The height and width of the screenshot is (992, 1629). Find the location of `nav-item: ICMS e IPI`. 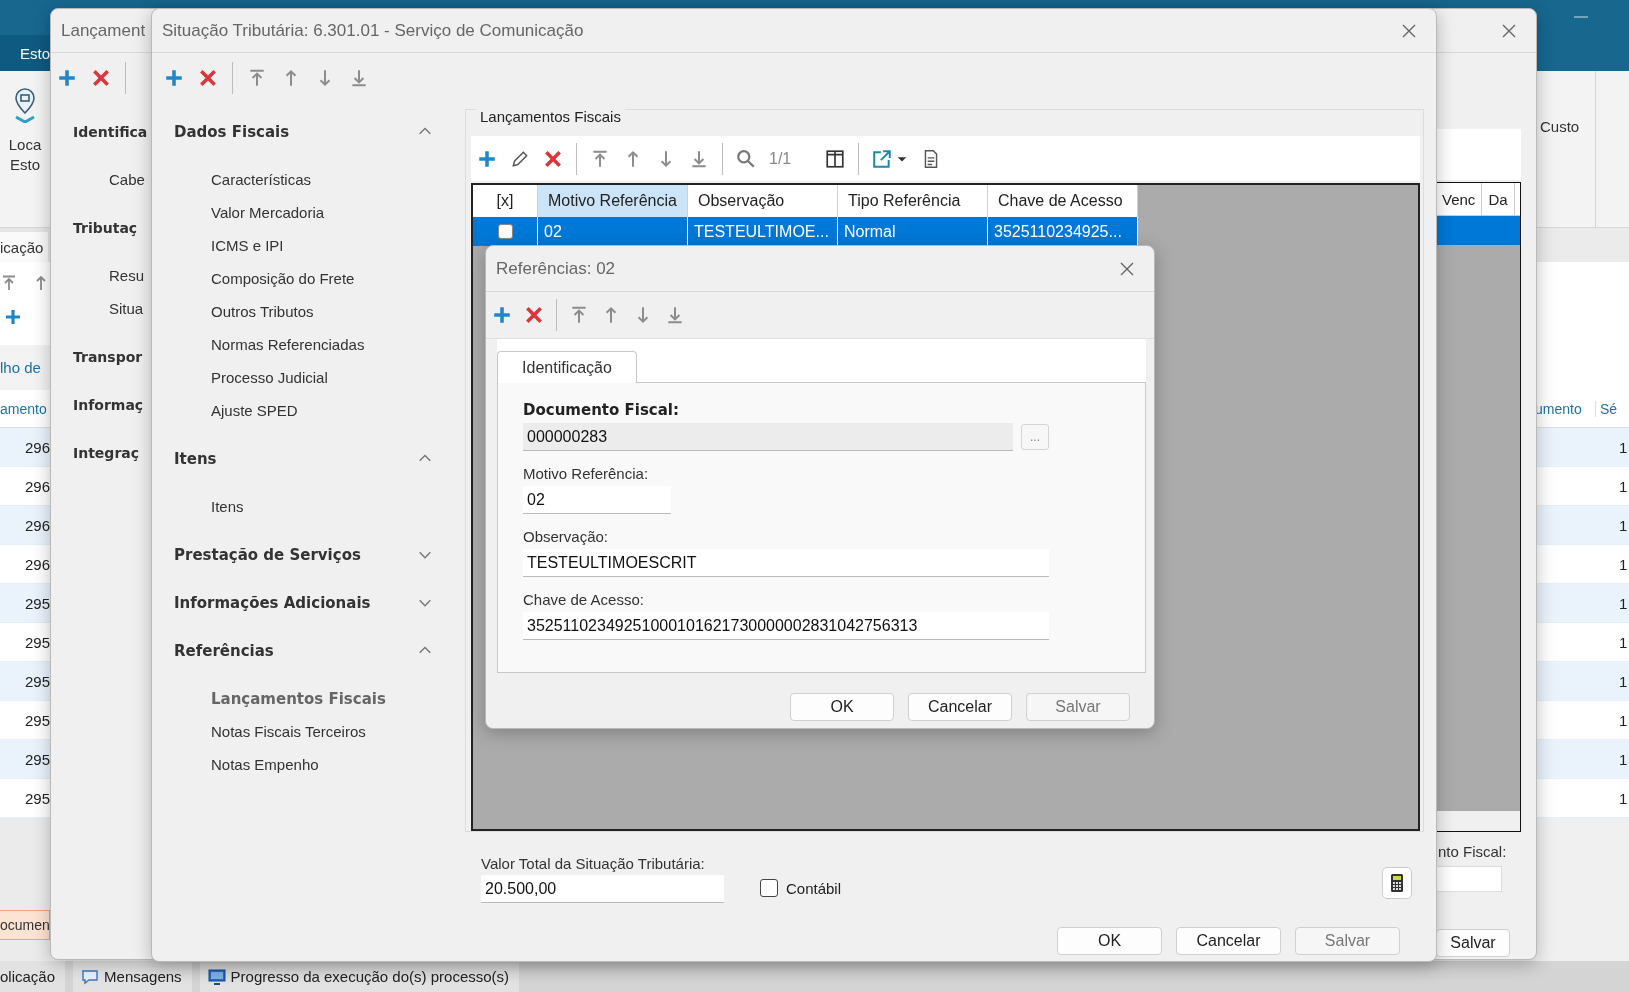

nav-item: ICMS e IPI is located at coordinates (303, 245).